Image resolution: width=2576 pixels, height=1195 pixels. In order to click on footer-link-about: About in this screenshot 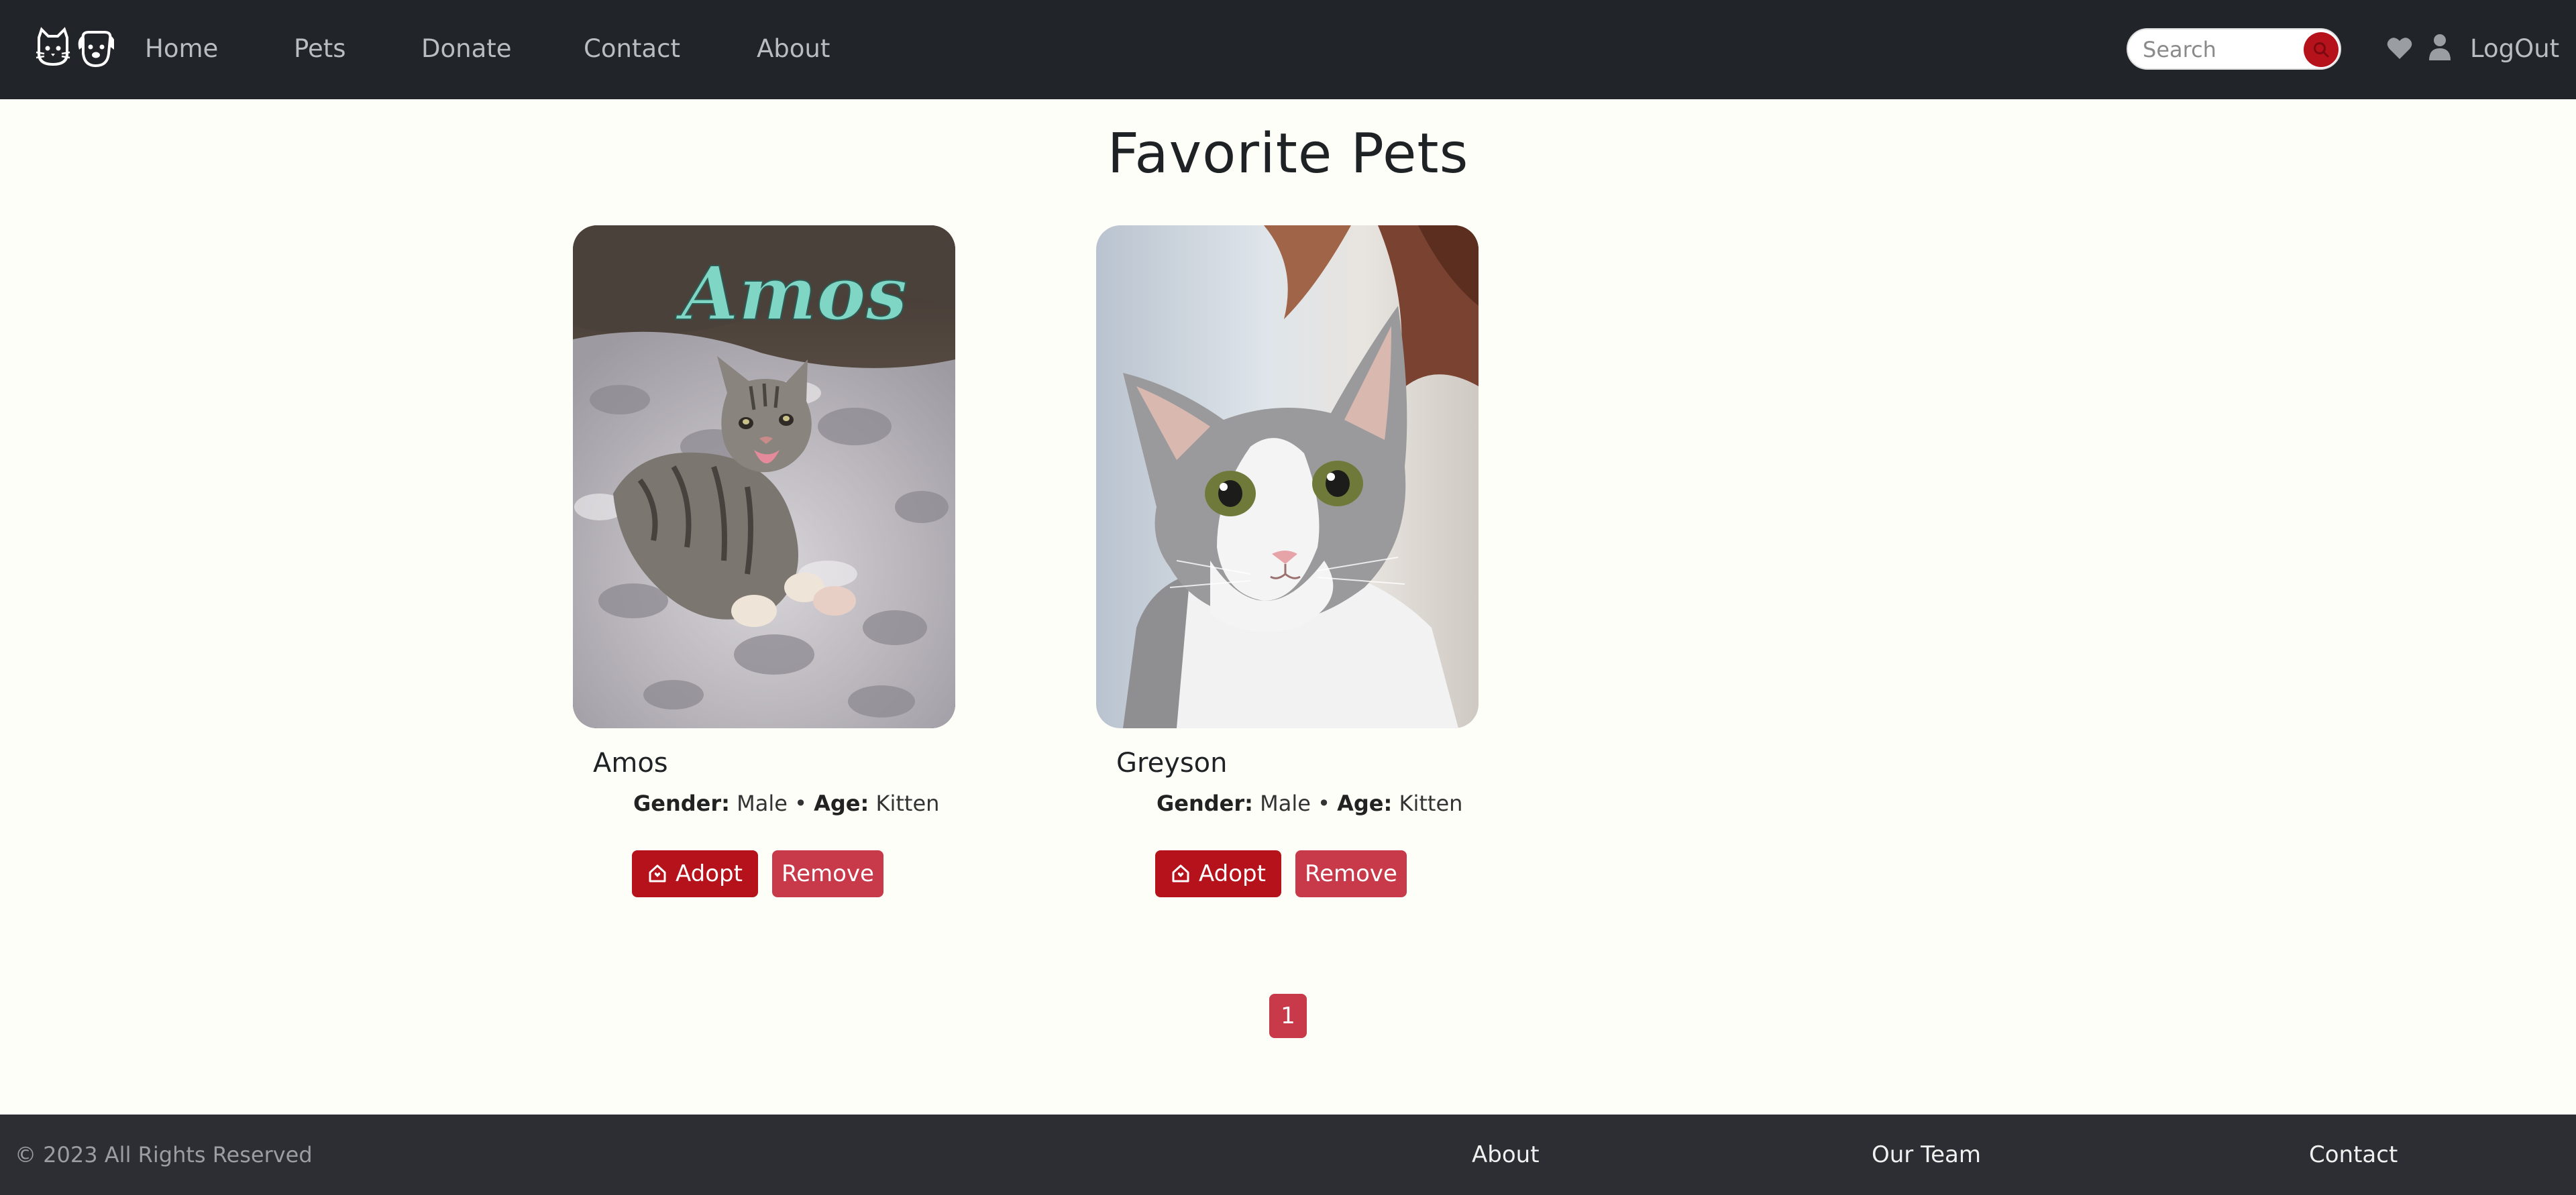, I will do `click(1506, 1155)`.